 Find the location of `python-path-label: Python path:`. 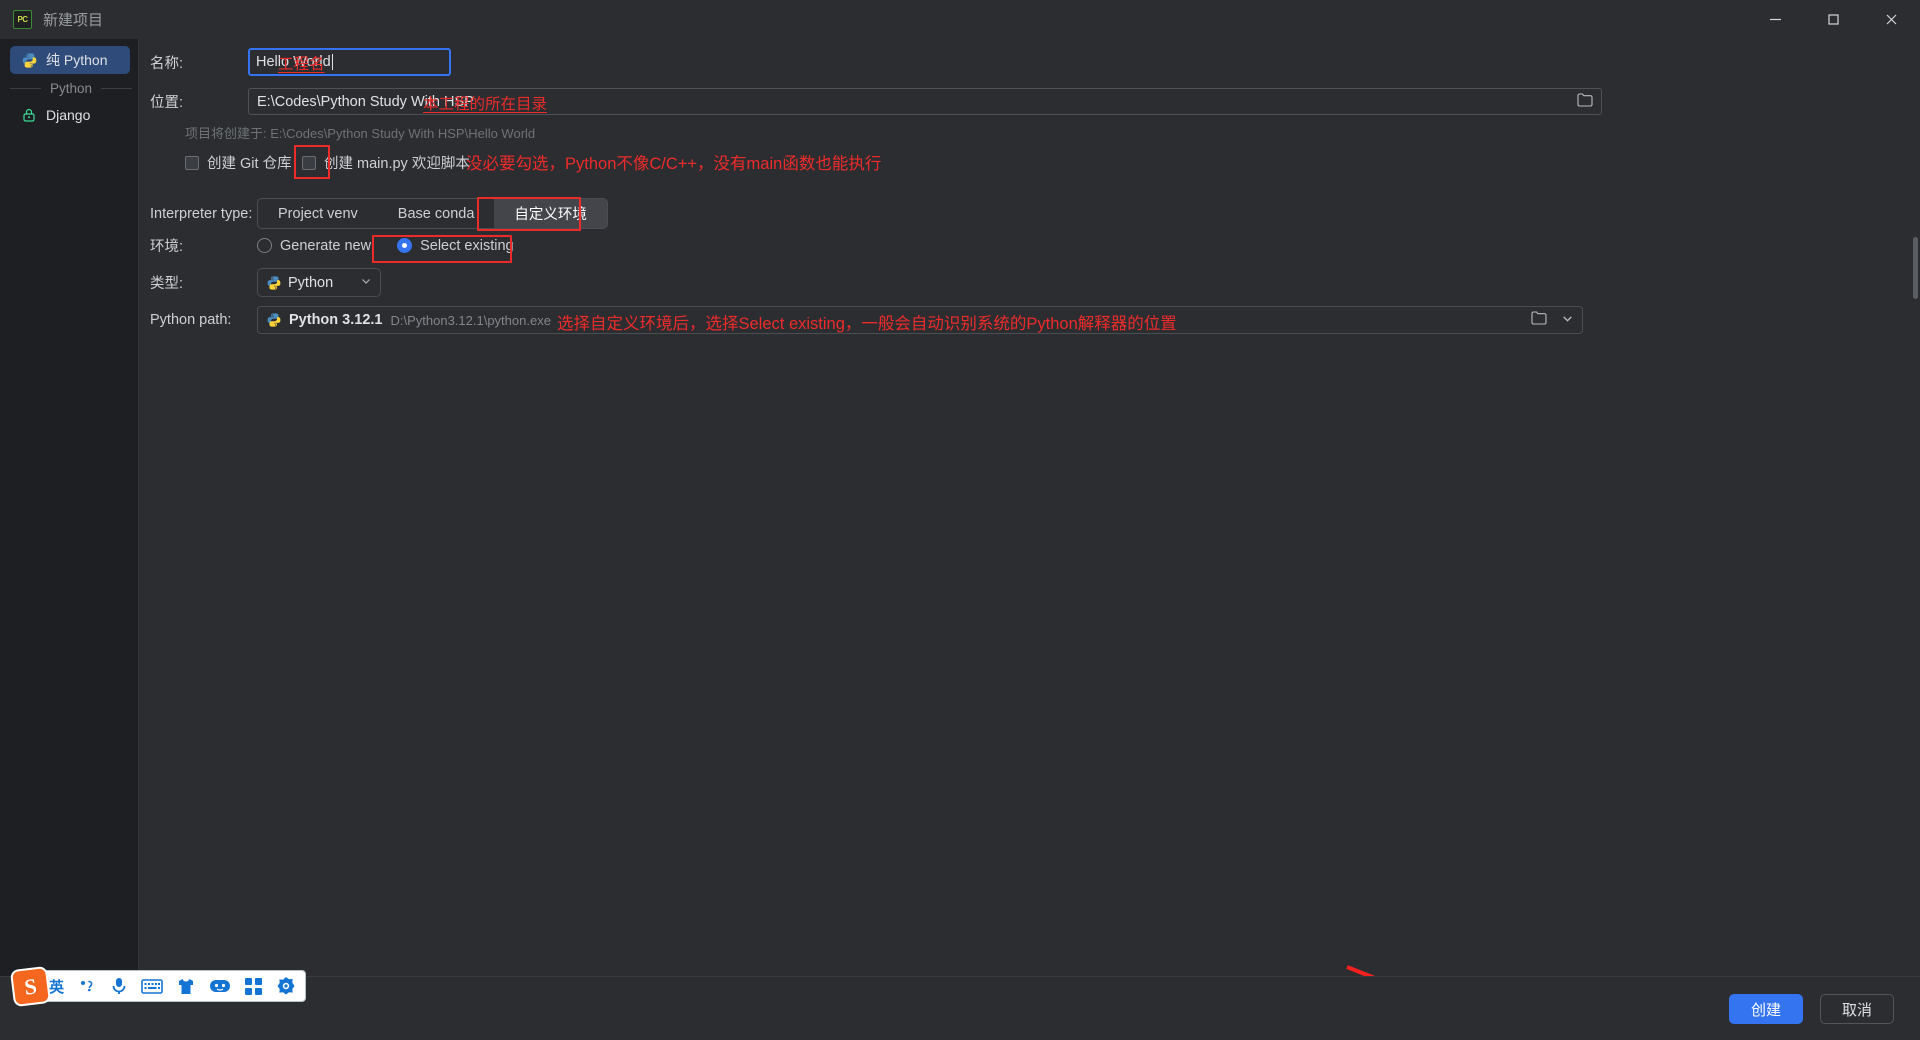

python-path-label: Python path: is located at coordinates (191, 320).